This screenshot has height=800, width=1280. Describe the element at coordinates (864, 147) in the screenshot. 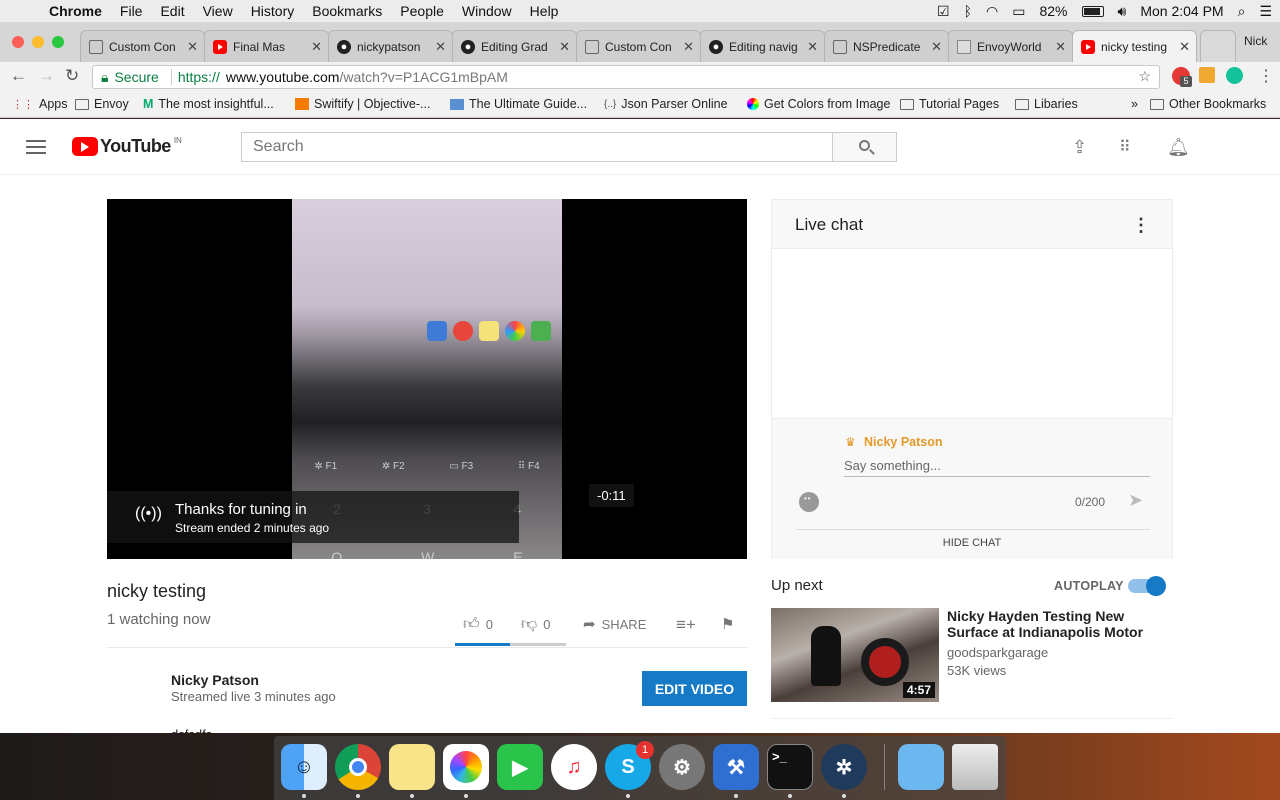

I see `search-button` at that location.